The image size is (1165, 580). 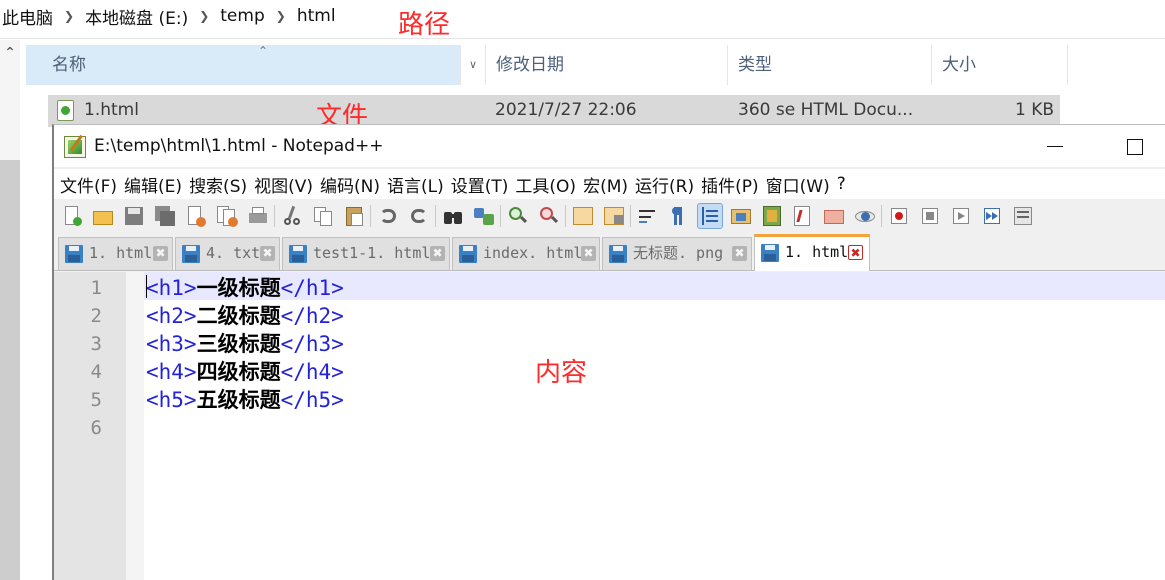 What do you see at coordinates (245, 316) in the screenshot?
I see `code-line: <h2>二级标题</h2>` at bounding box center [245, 316].